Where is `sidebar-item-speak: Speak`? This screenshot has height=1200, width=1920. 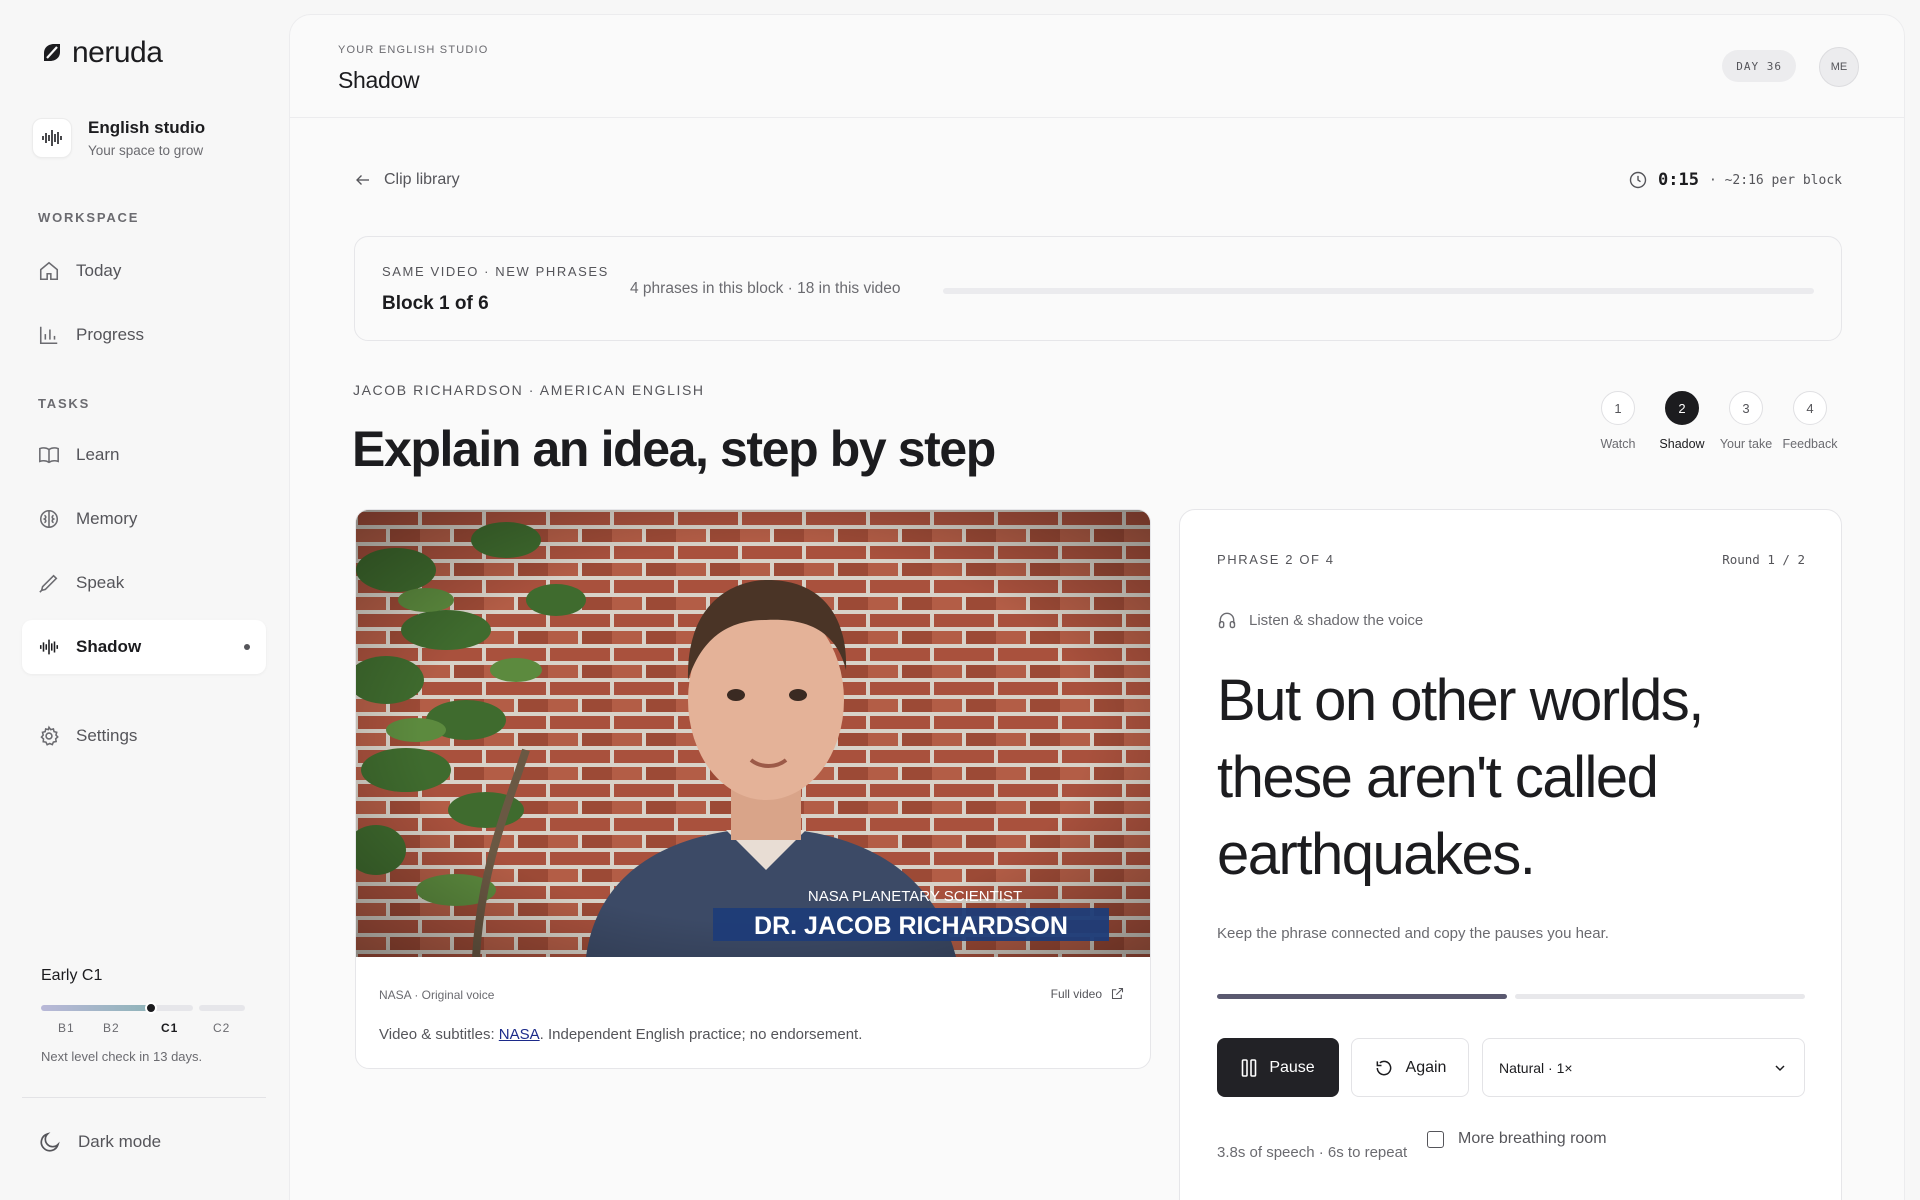 sidebar-item-speak: Speak is located at coordinates (144, 583).